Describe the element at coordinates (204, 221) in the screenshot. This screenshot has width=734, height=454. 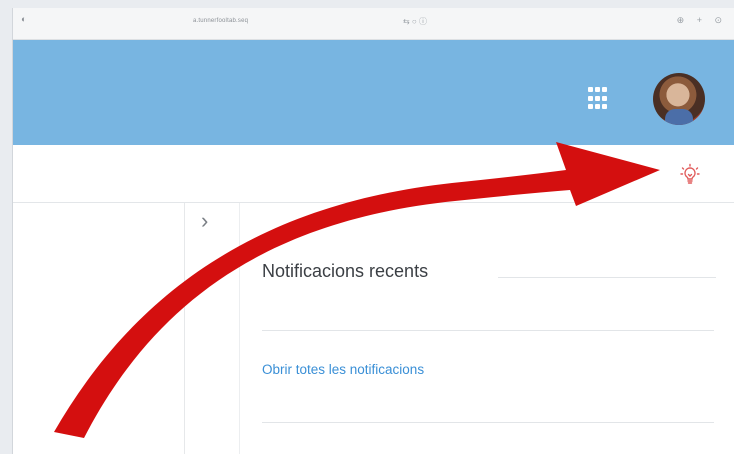
I see `expand-sidebar-icon: ›` at that location.